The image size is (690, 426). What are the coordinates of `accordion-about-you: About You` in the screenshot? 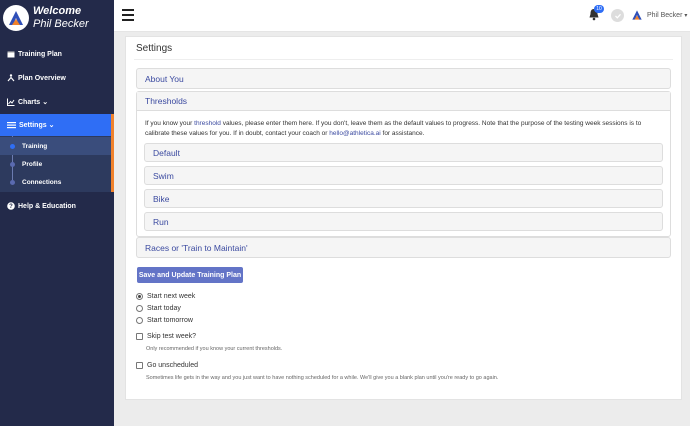 It's located at (403, 78).